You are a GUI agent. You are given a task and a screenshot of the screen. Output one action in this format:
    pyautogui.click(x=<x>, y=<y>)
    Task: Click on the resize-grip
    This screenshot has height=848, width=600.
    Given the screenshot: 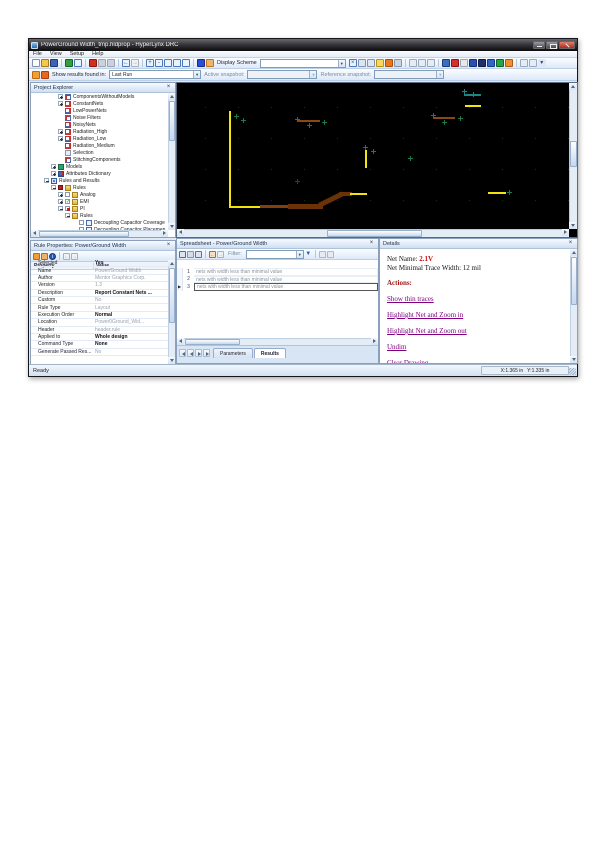 What is the action you would take?
    pyautogui.click(x=572, y=371)
    